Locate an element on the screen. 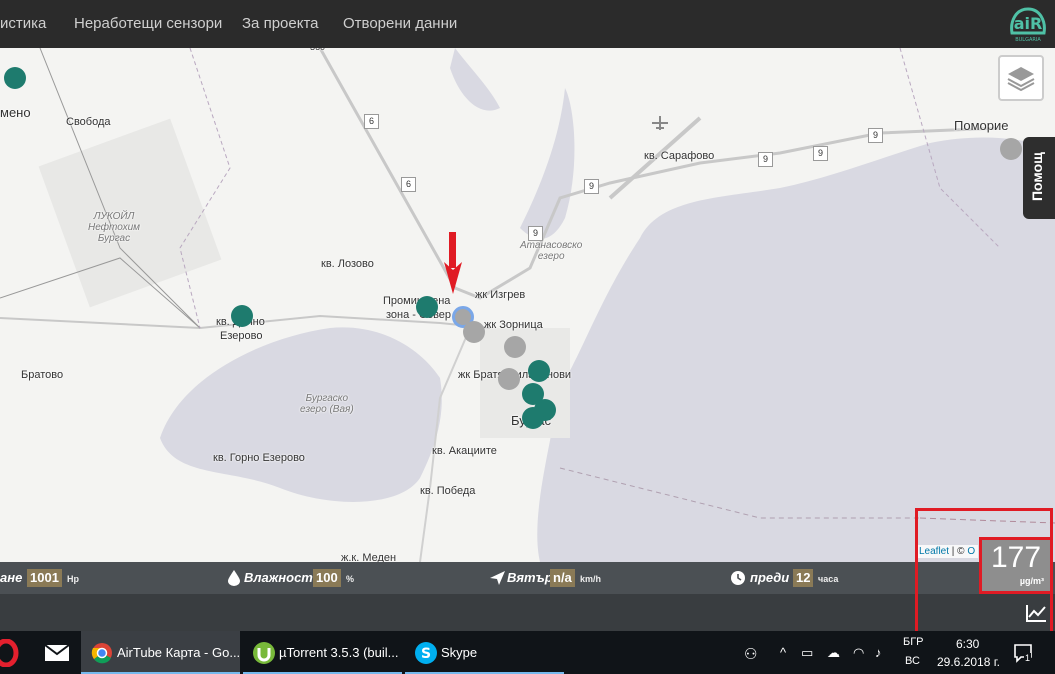 The height and width of the screenshot is (674, 1055). road-number: 360 is located at coordinates (317, 50).